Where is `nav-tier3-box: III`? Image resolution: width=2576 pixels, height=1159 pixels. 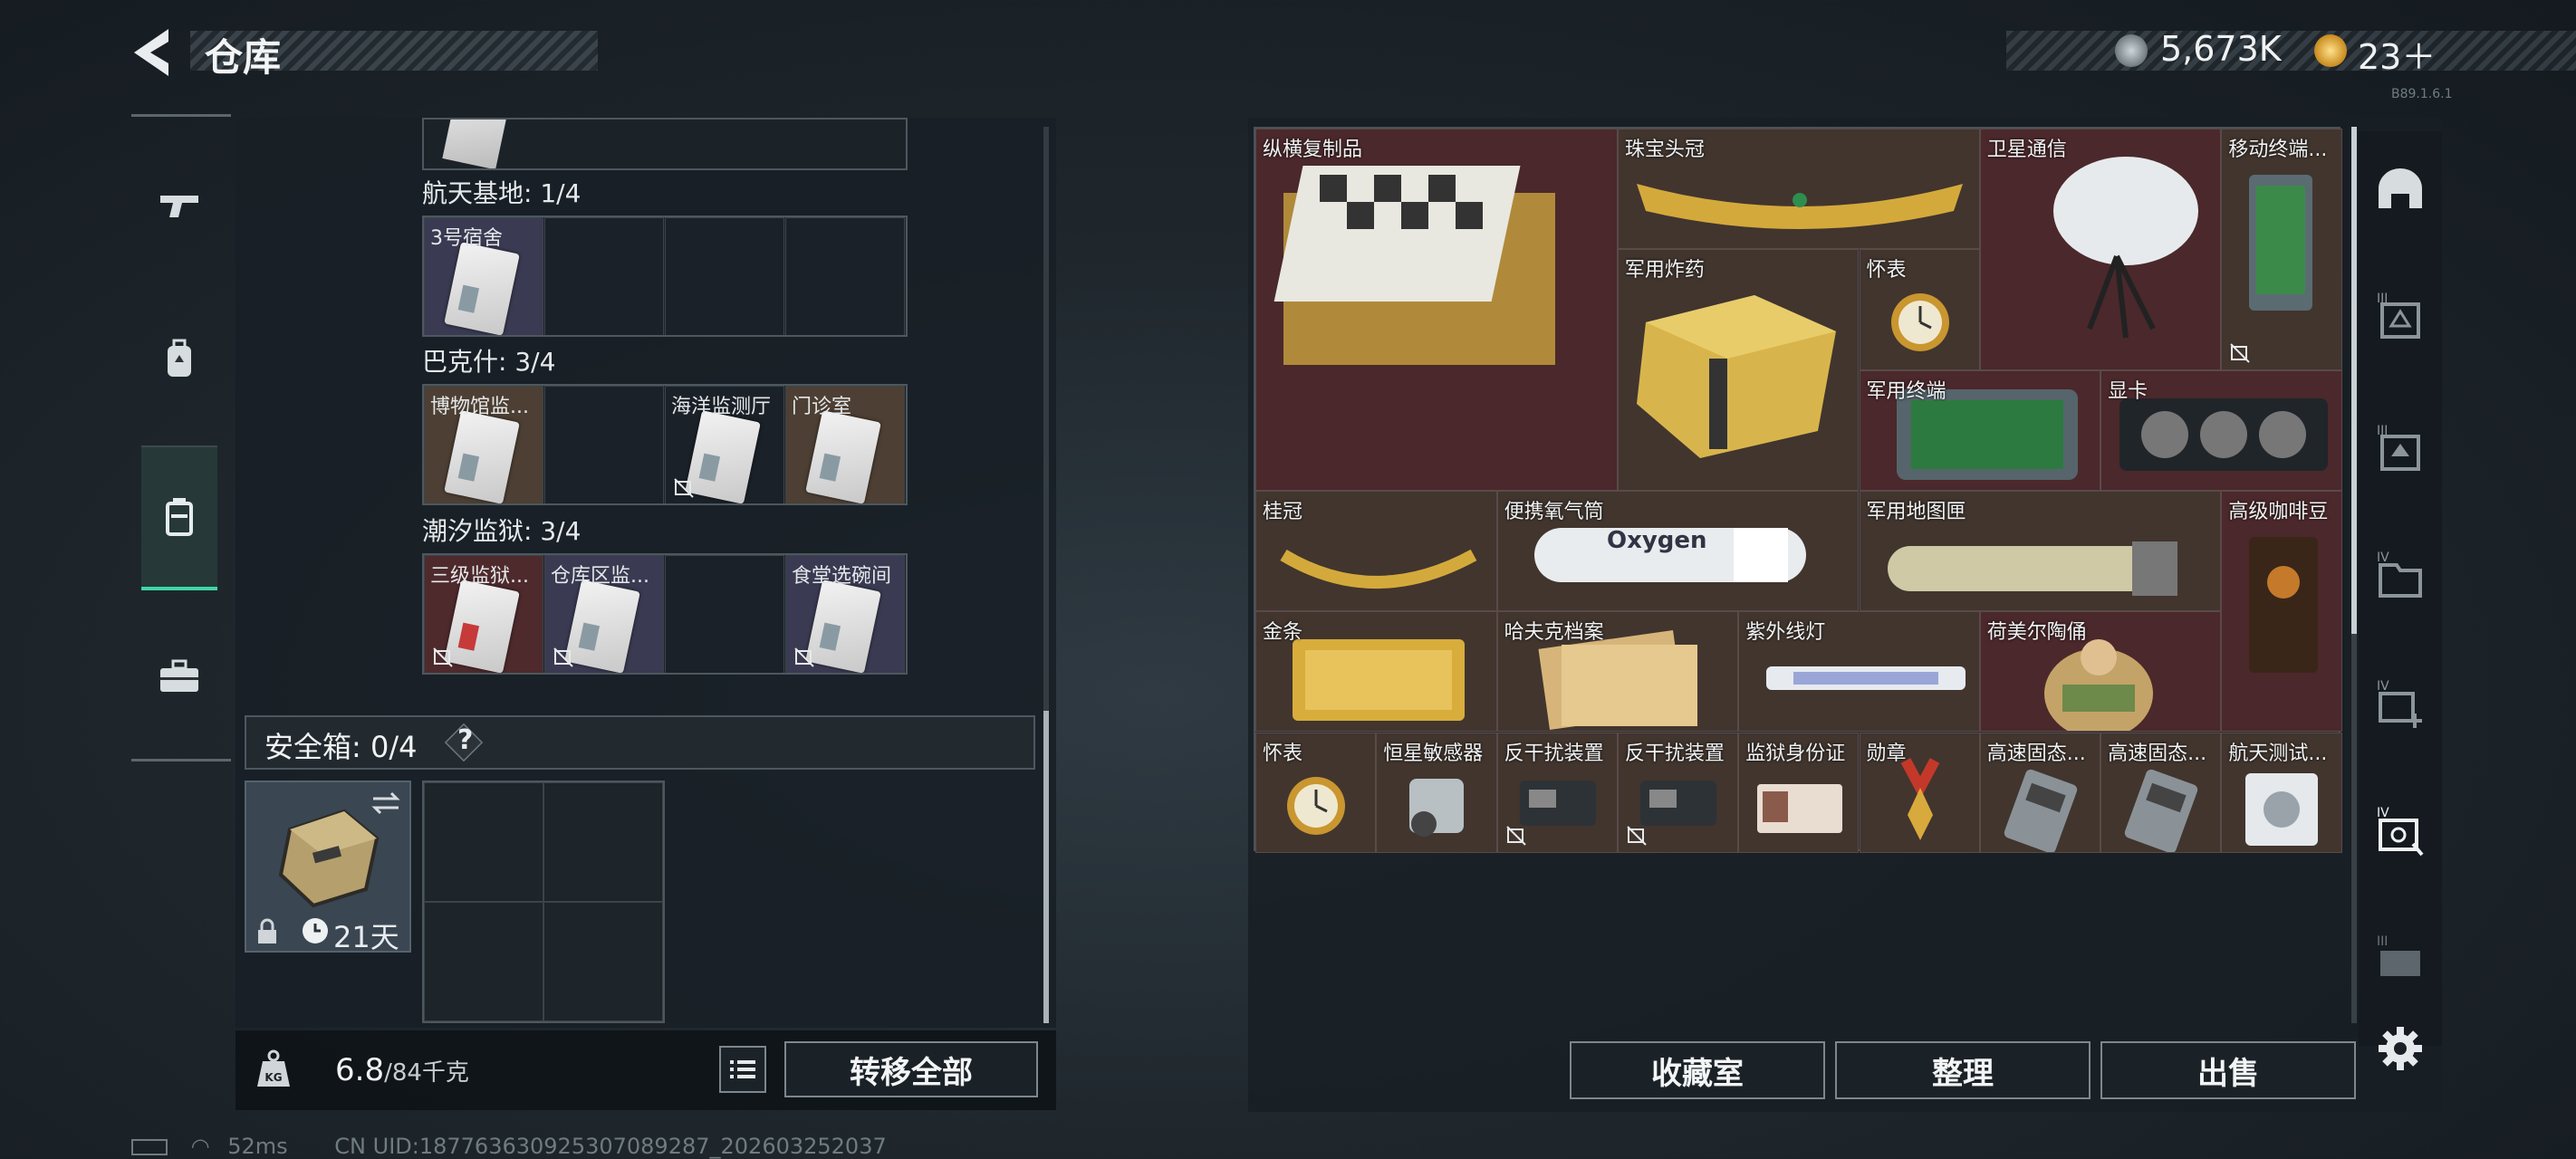 nav-tier3-box: III is located at coordinates (2400, 317).